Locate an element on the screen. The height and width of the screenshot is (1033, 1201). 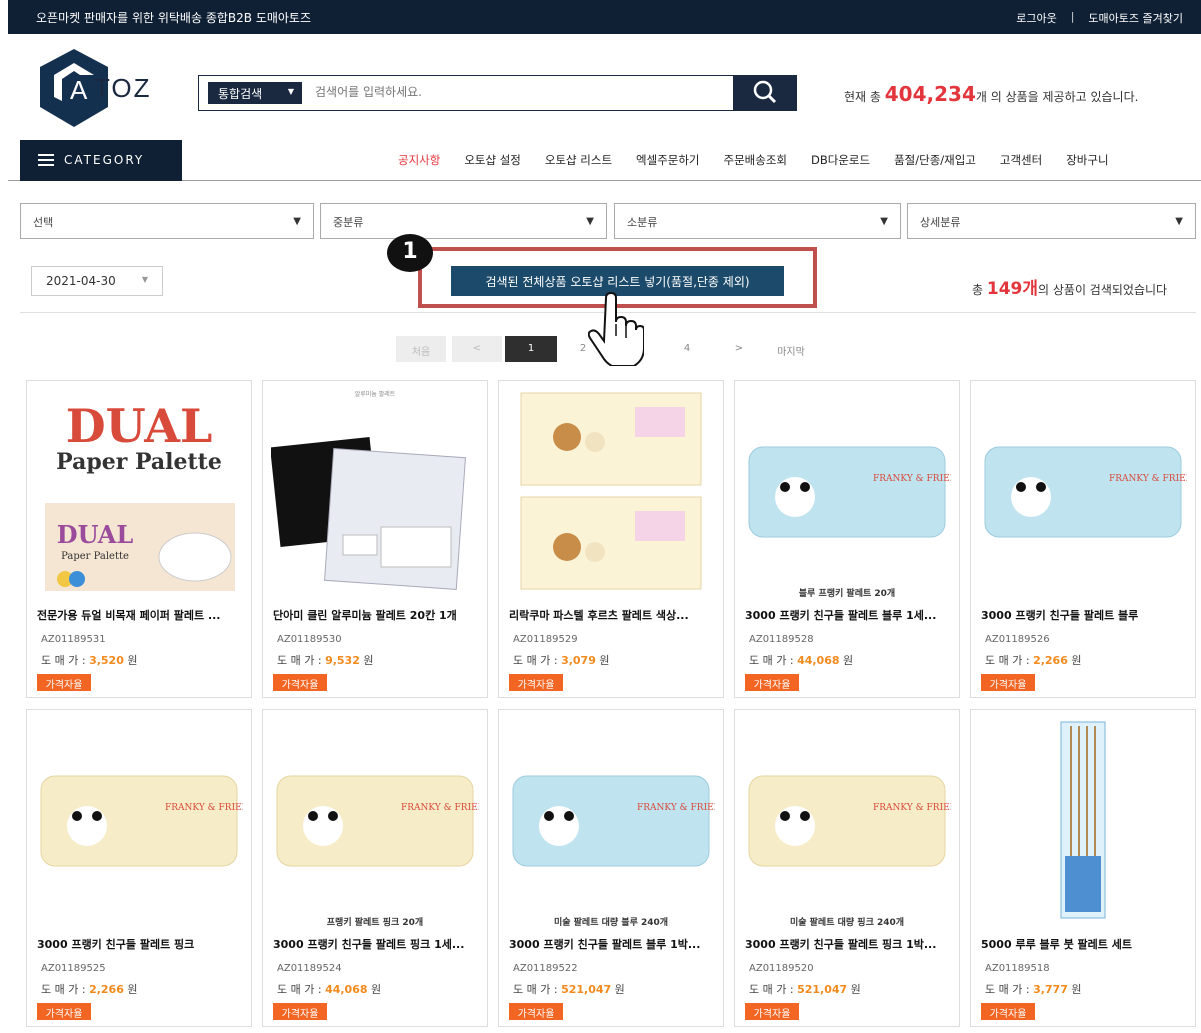
product-price: 도 매 가 : 3,777 원 is located at coordinates (1033, 989).